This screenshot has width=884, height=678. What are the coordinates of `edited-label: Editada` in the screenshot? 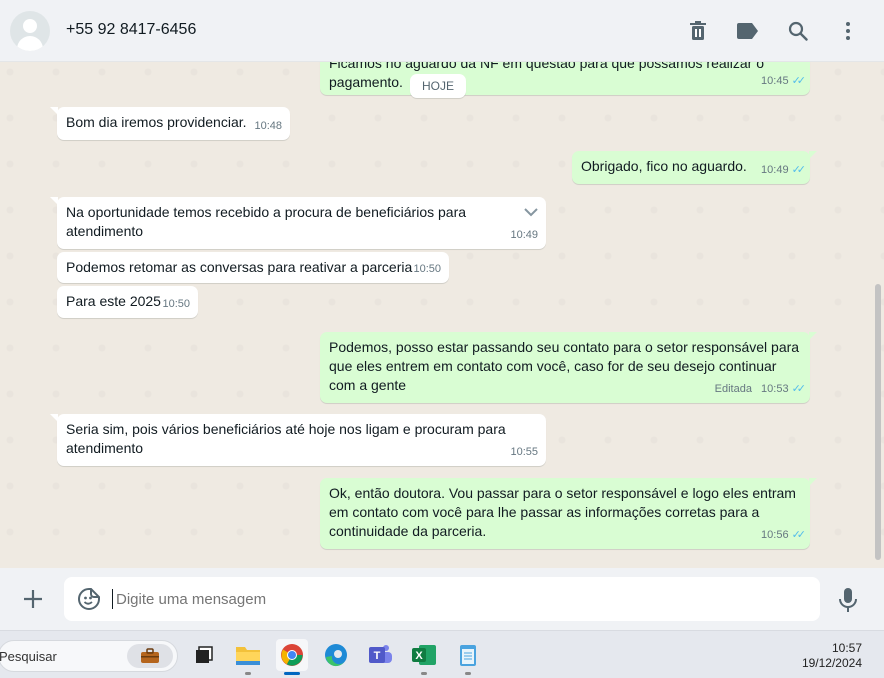 It's located at (733, 389).